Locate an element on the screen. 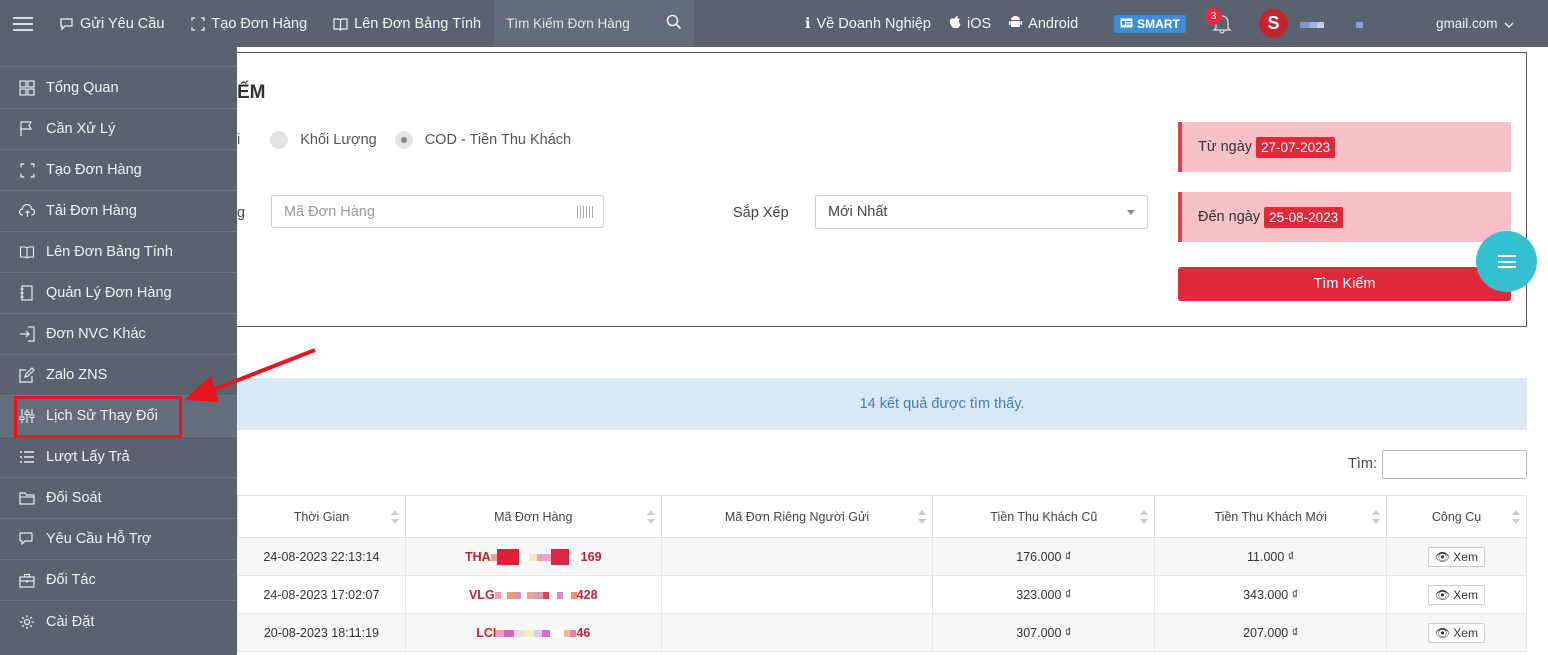 Image resolution: width=1548 pixels, height=655 pixels. order-search is located at coordinates (594, 23).